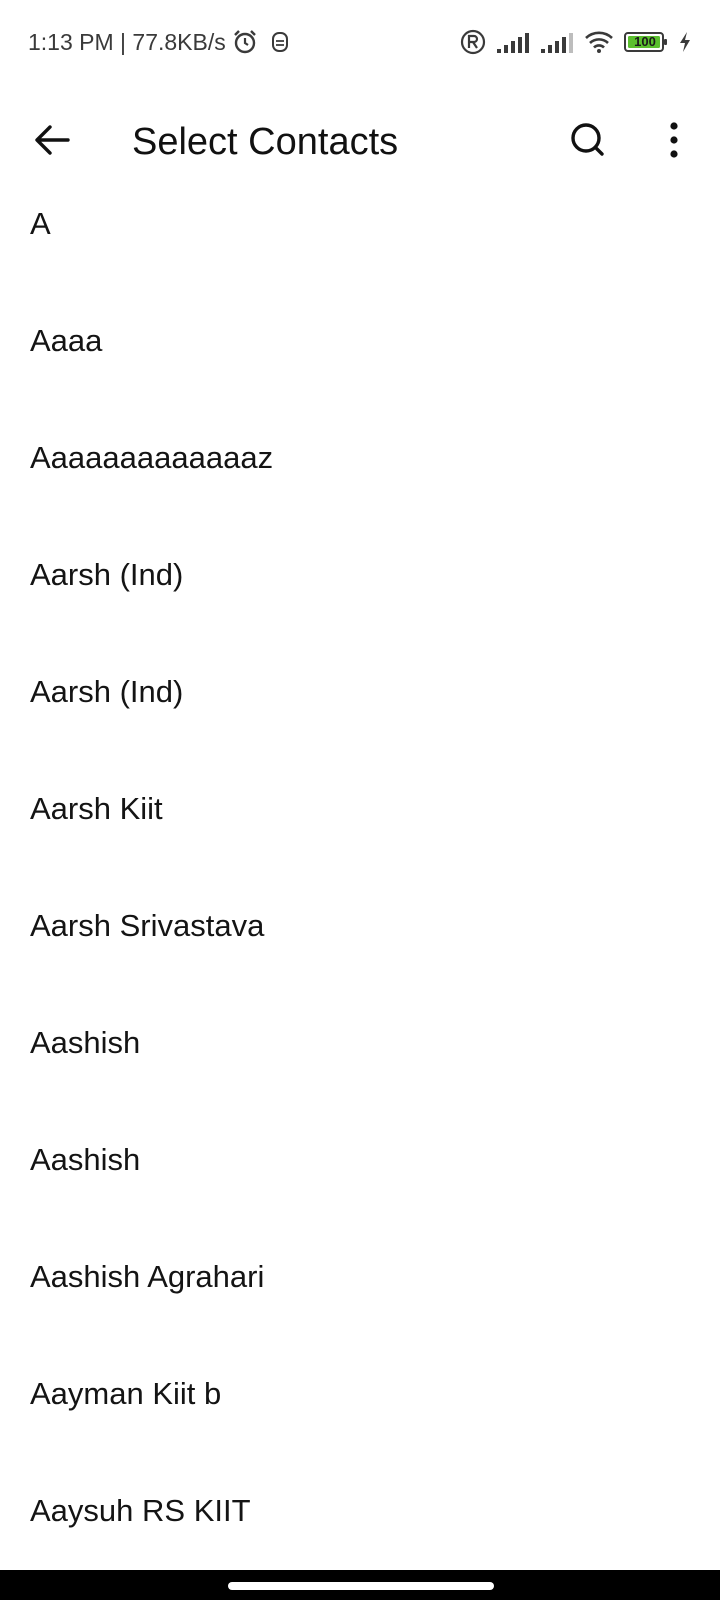  Describe the element at coordinates (360, 1393) in the screenshot. I see `contact-item: Aayman Kiit b` at that location.